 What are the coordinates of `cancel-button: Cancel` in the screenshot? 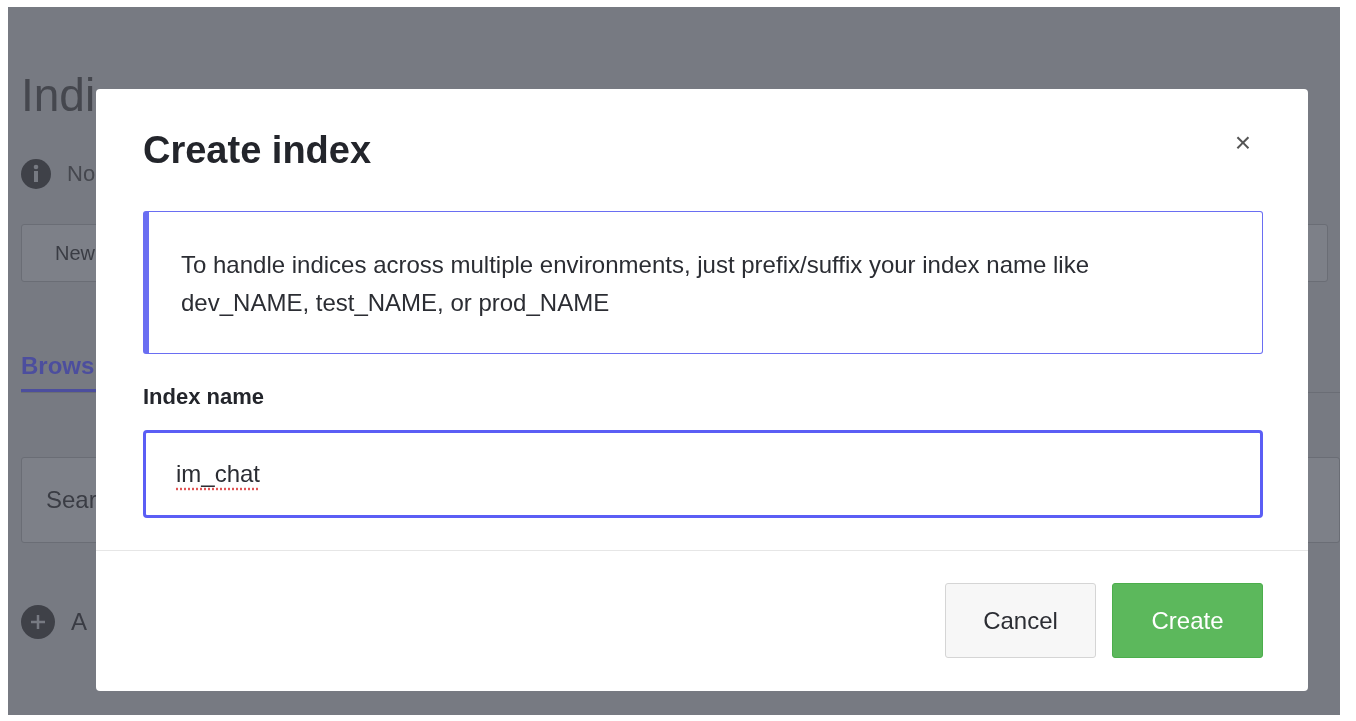 It's located at (1020, 620).